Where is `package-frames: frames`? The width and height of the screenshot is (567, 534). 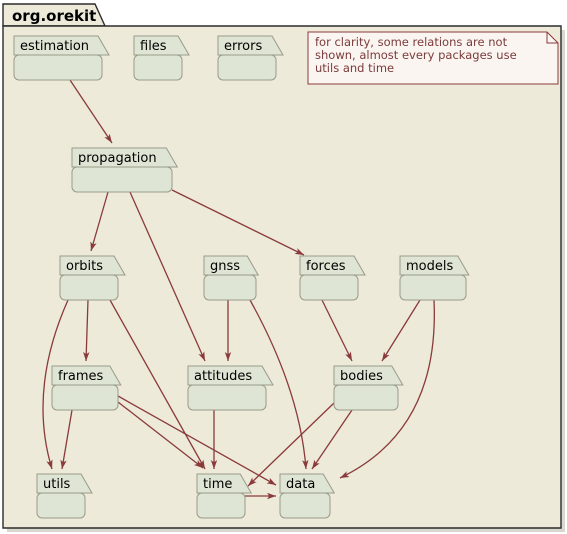 package-frames: frames is located at coordinates (86, 388).